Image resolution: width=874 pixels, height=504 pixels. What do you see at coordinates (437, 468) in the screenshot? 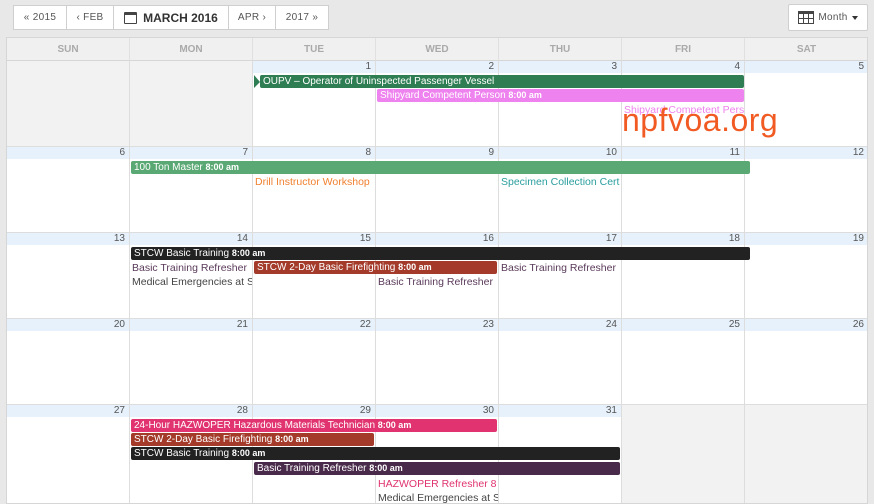
I see `event-basic-training-refresher: Basic Training Refresher 8:00 am` at bounding box center [437, 468].